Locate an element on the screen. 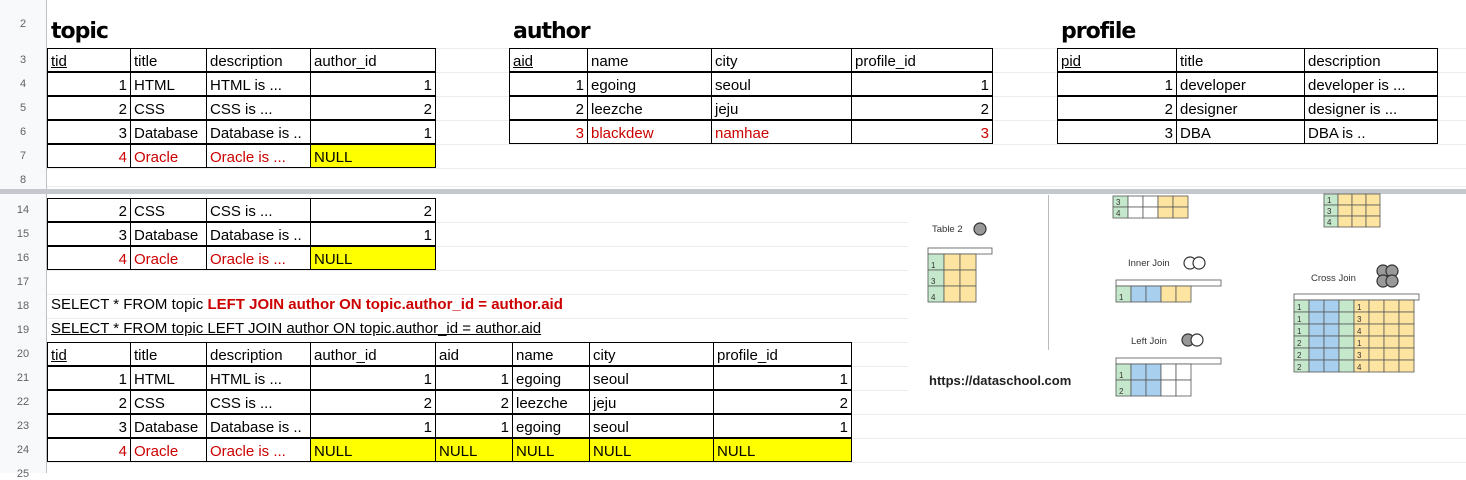 The height and width of the screenshot is (480, 1466). left-join-right-circle is located at coordinates (1197, 340).